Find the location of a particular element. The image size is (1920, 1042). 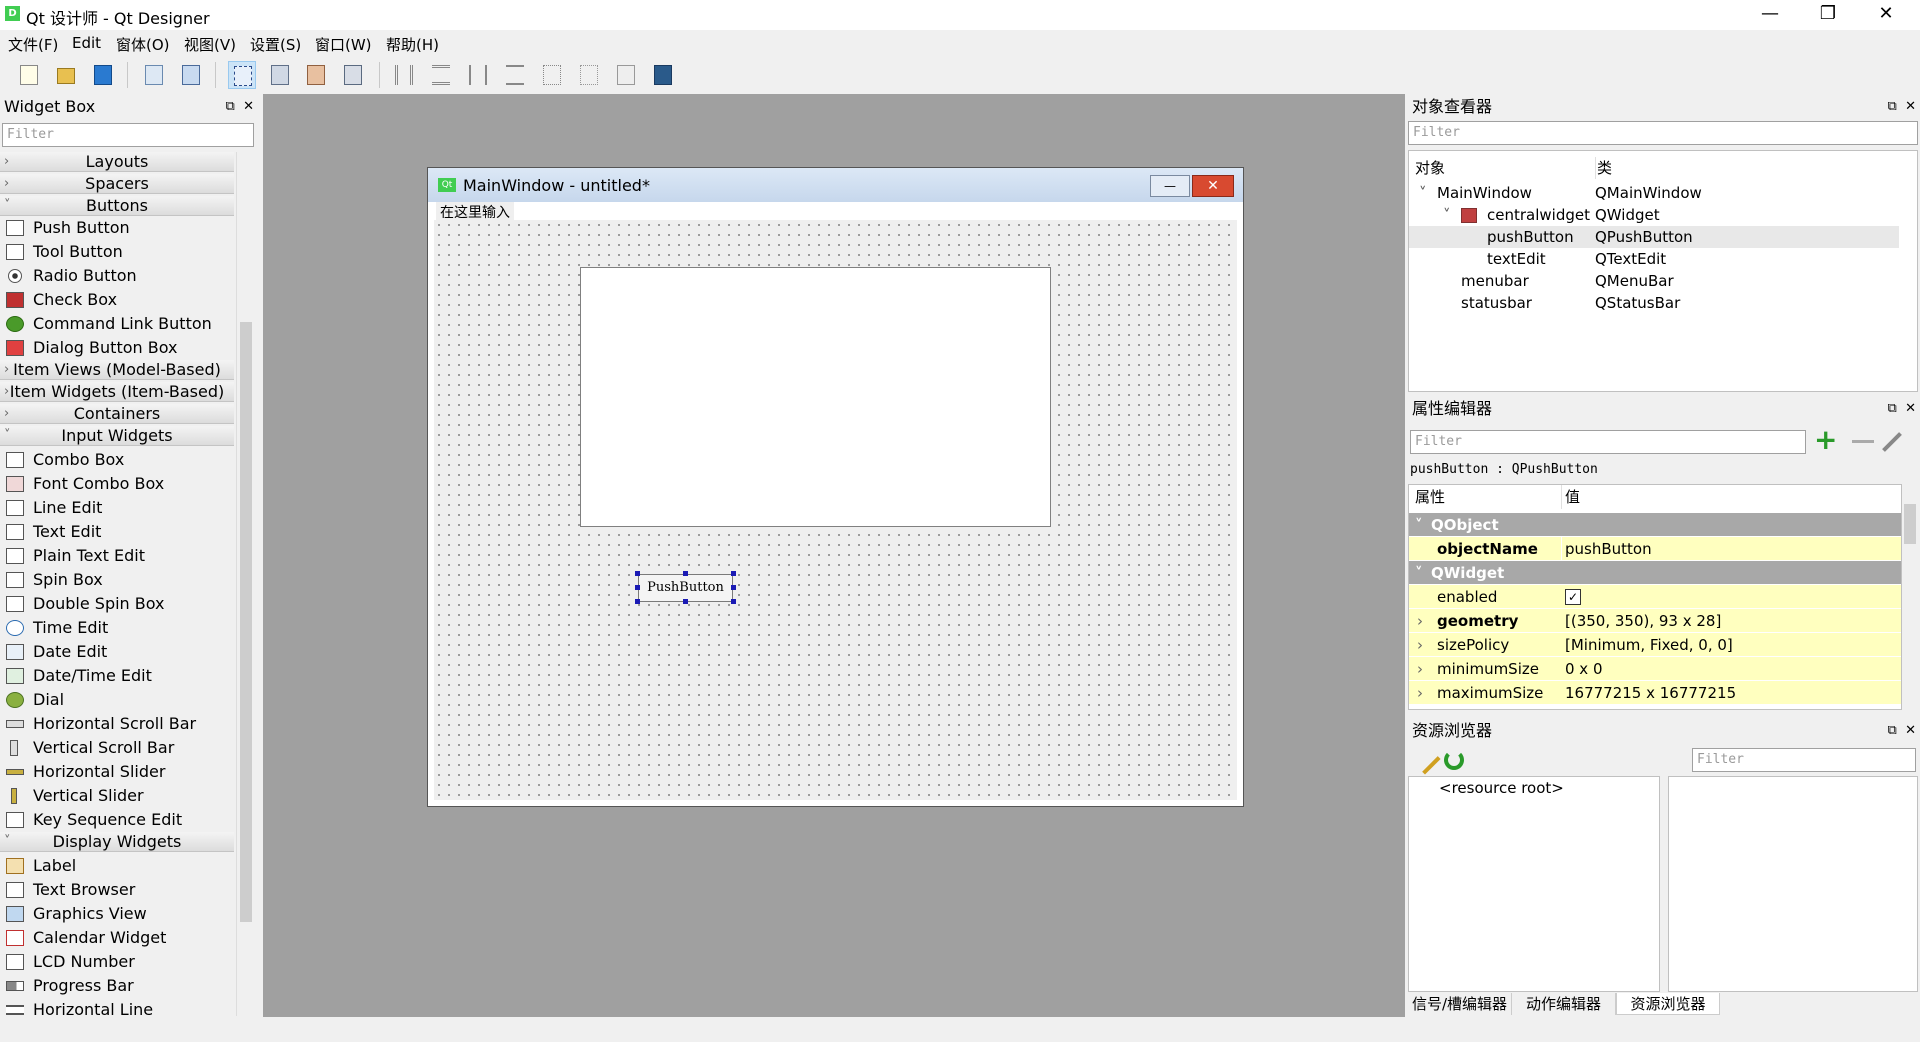

widget-item-progress-bar: Progress Bar is located at coordinates (117, 986).